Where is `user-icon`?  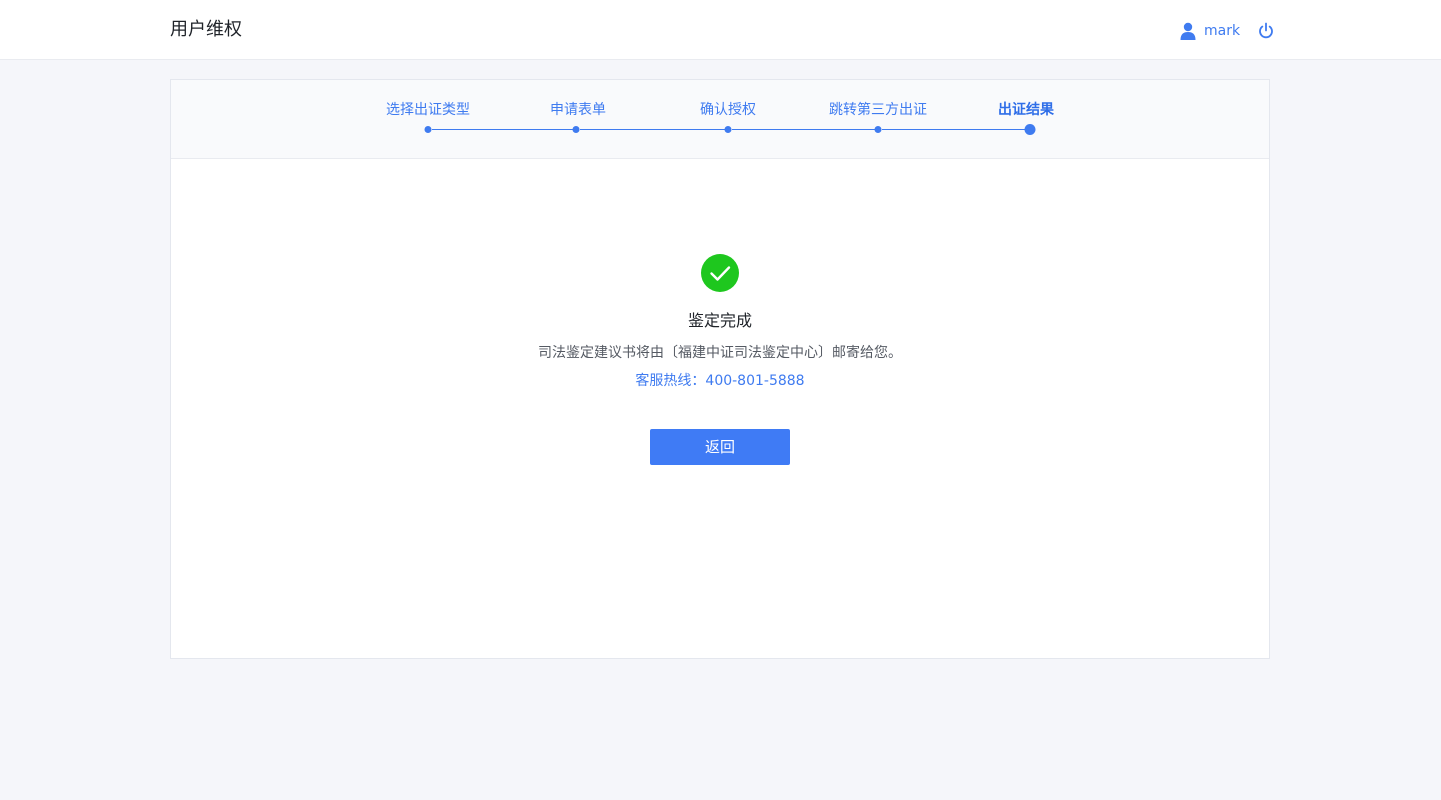 user-icon is located at coordinates (1188, 31).